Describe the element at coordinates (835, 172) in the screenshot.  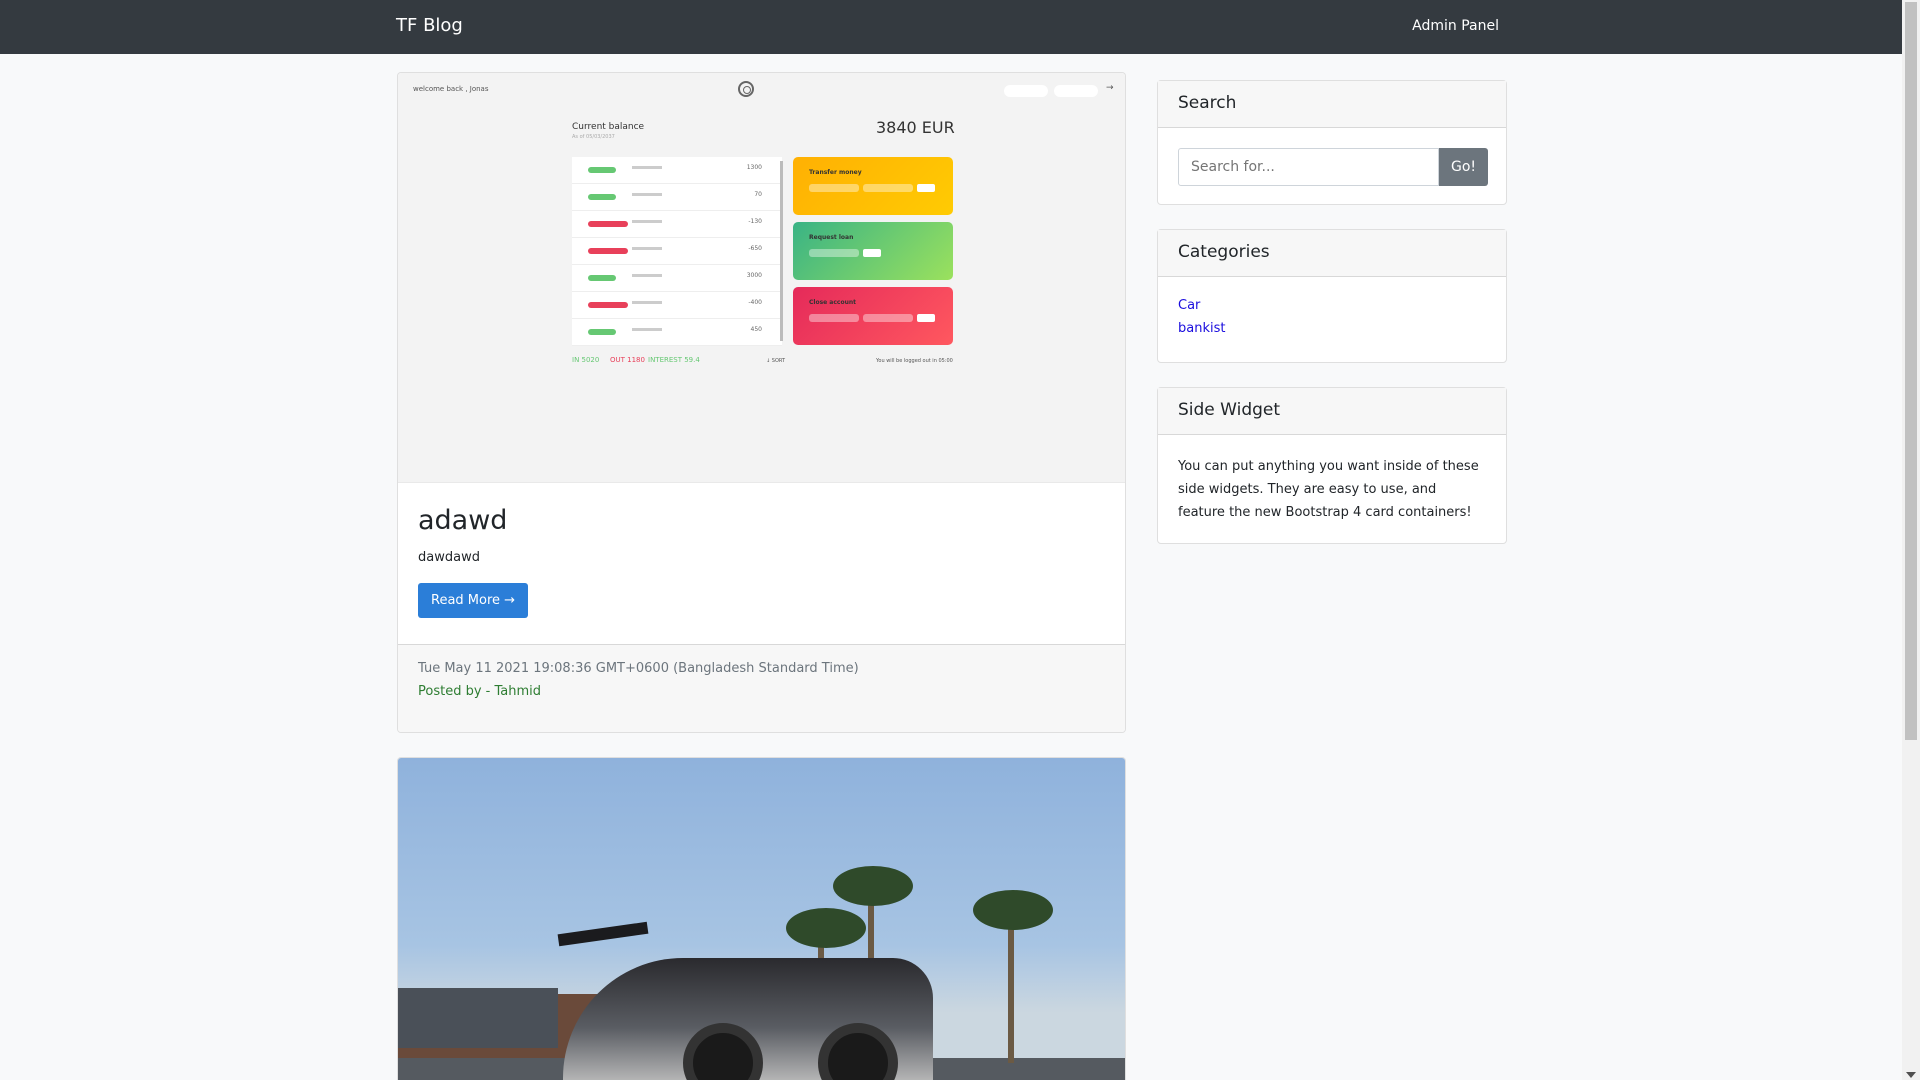
I see `transfer-title: Transfer money` at that location.